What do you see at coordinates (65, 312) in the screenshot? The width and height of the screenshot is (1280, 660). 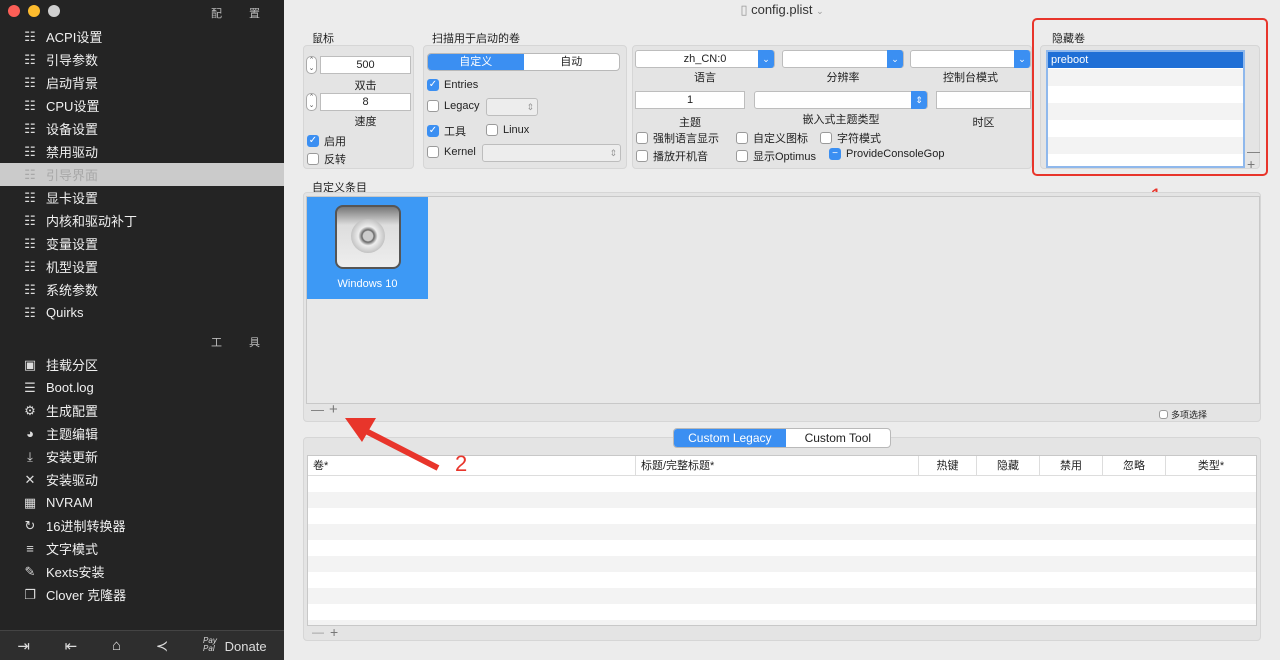 I see `sidebar-item-label: Quirks` at bounding box center [65, 312].